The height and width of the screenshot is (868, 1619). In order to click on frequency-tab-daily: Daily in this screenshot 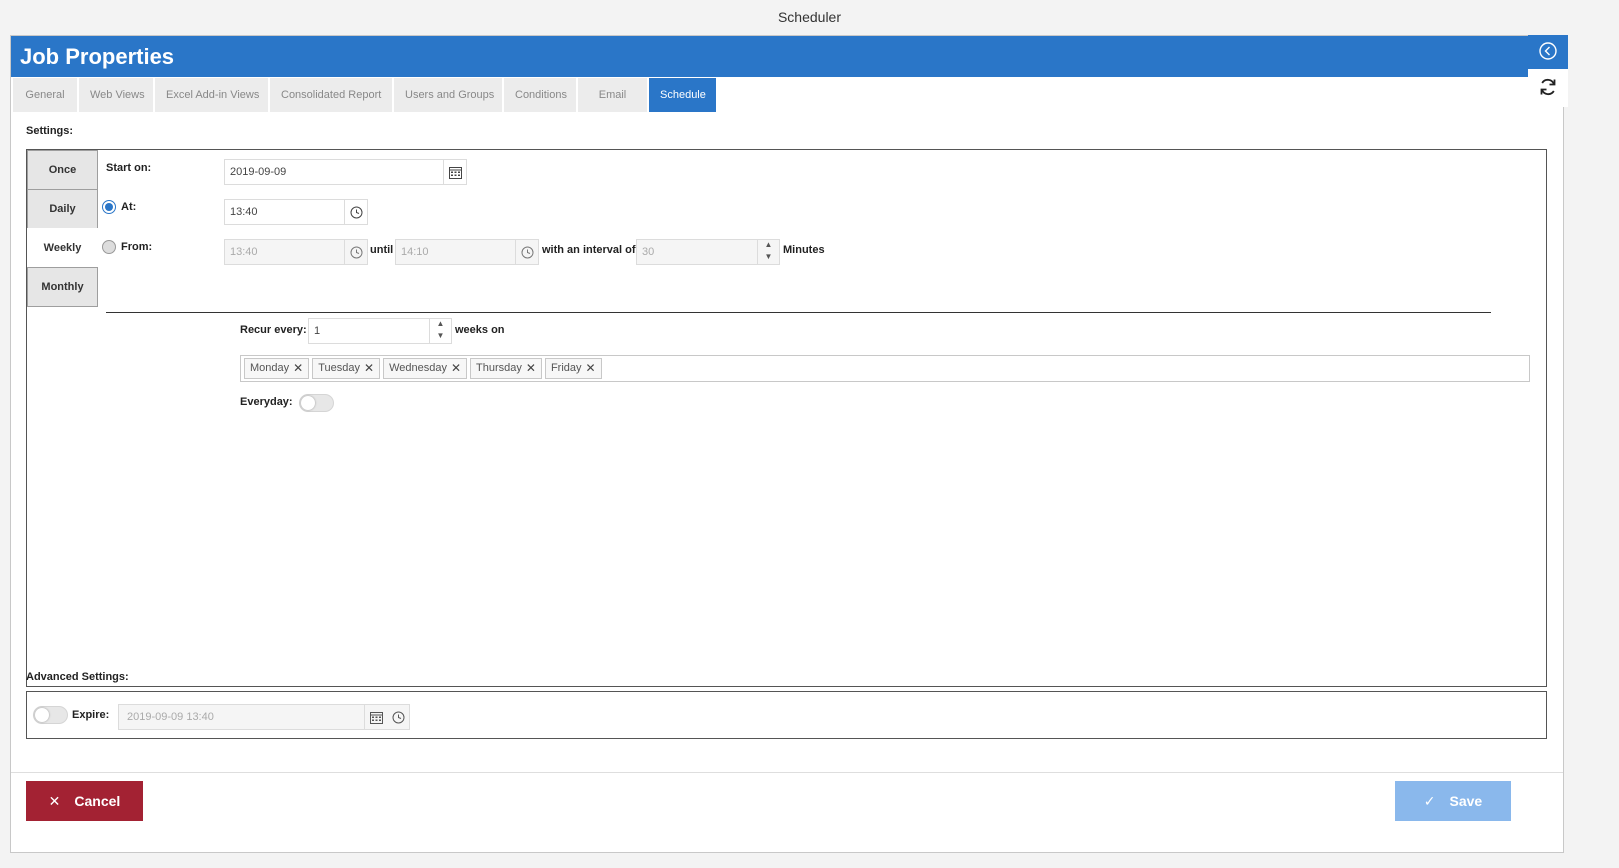, I will do `click(62, 209)`.